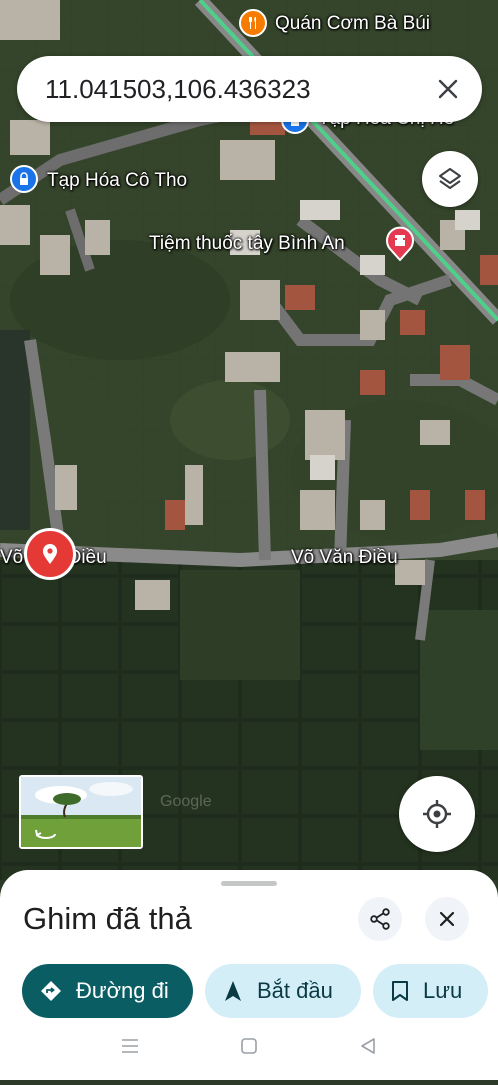 The image size is (498, 1085). I want to click on my-location-icon, so click(437, 814).